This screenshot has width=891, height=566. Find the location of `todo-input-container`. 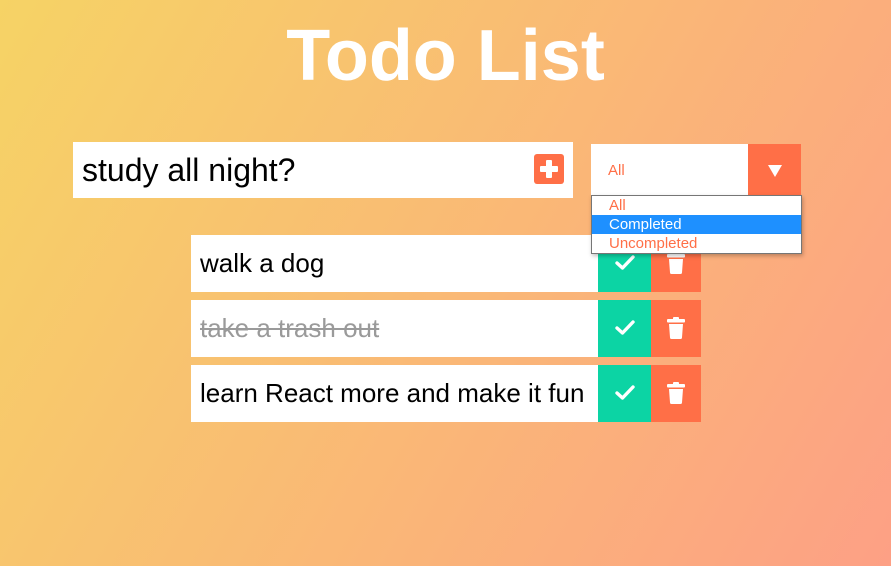

todo-input-container is located at coordinates (323, 170).